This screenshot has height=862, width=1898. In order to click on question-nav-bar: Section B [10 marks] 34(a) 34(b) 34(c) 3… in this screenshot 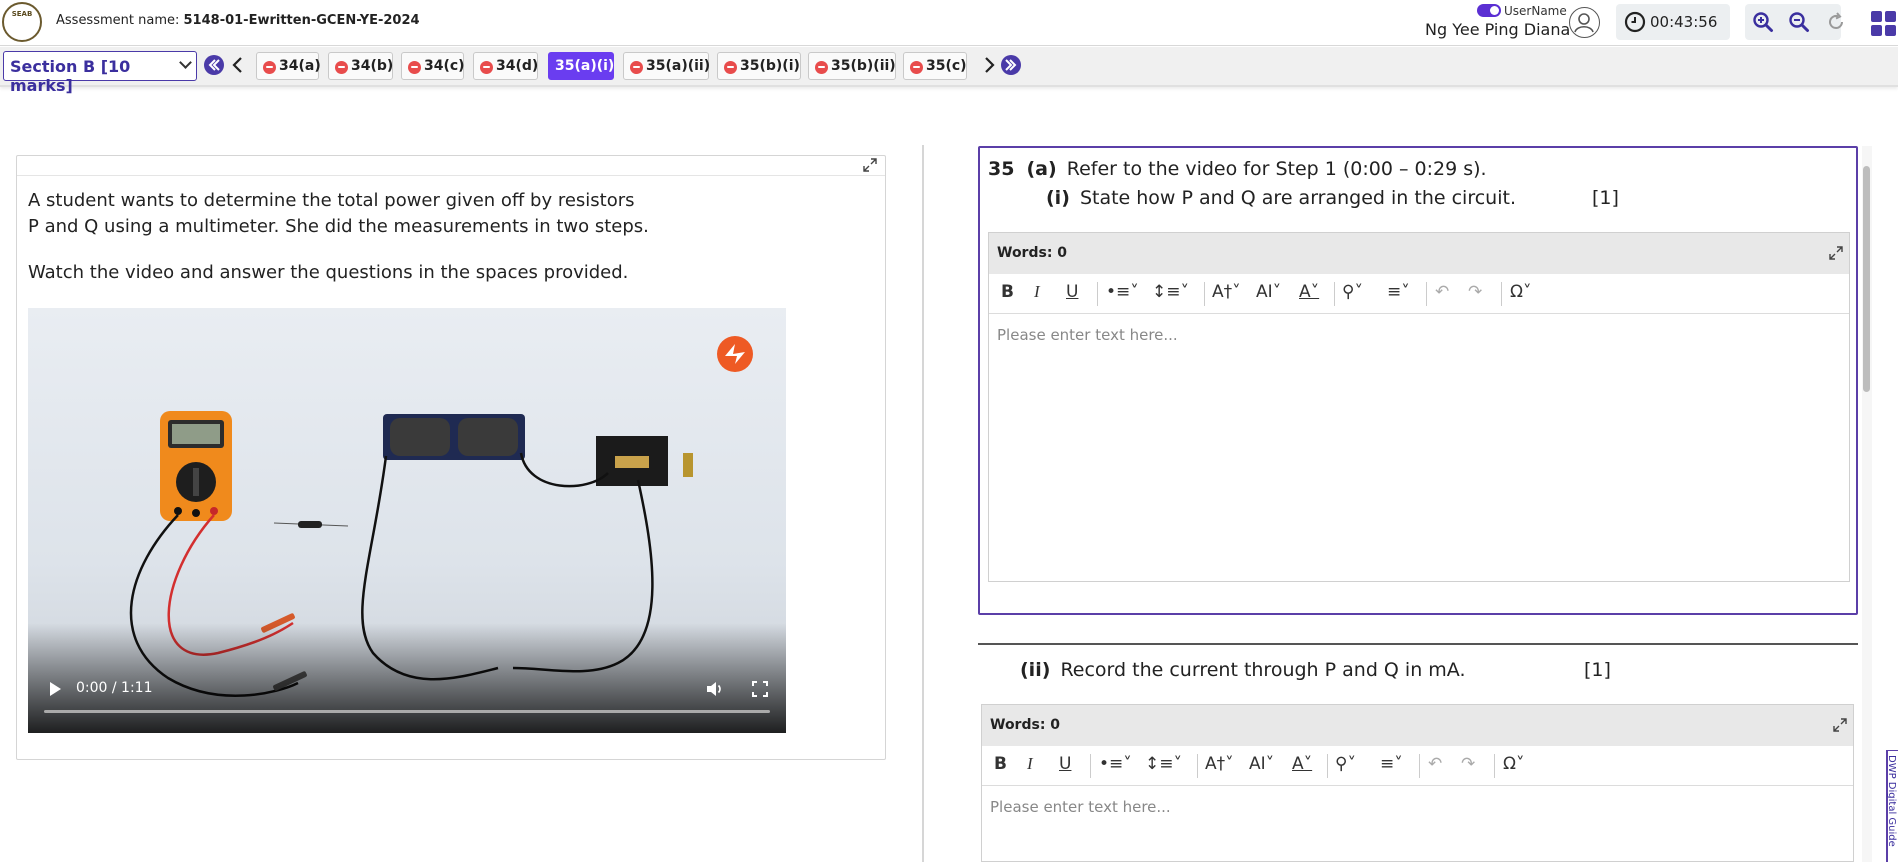, I will do `click(949, 71)`.